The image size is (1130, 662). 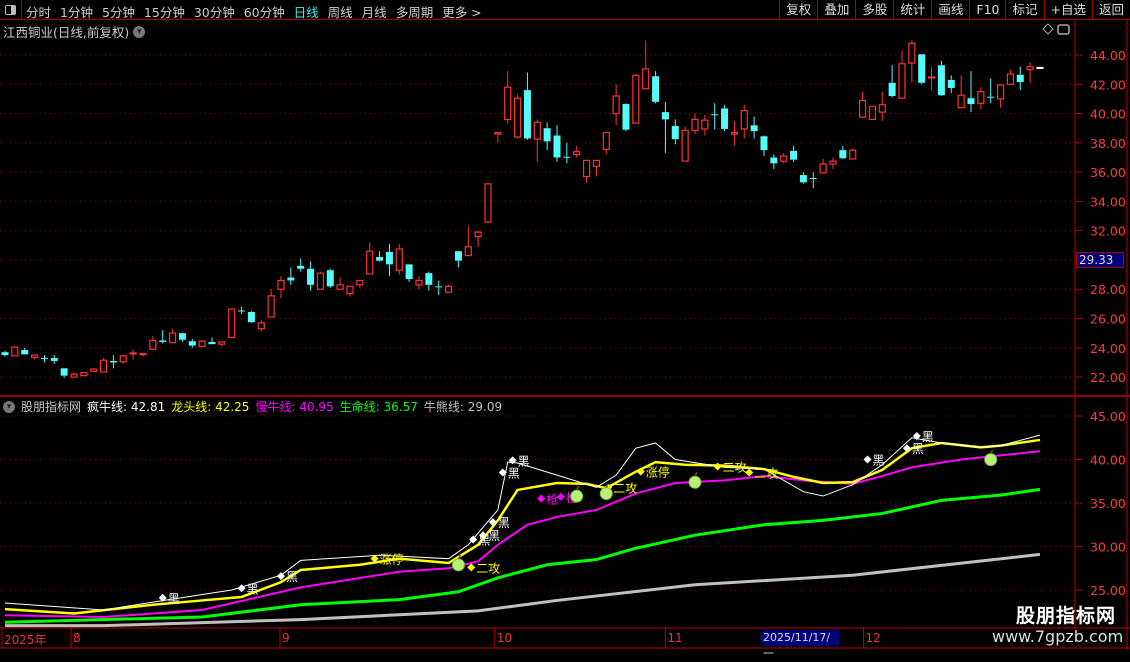 What do you see at coordinates (1108, 319) in the screenshot?
I see `price-tick-label: 26.00` at bounding box center [1108, 319].